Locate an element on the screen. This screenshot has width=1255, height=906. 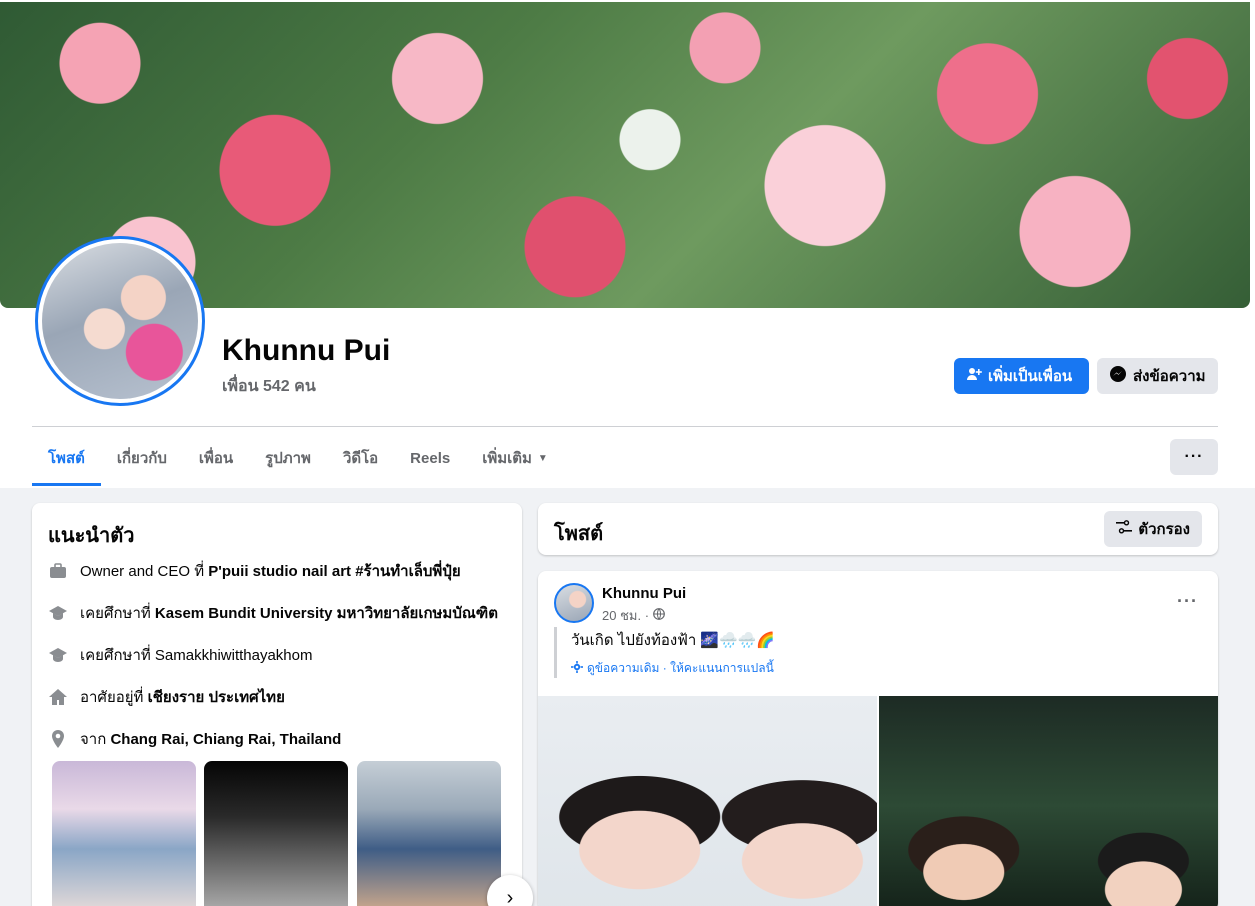
tab-label: เพื่อน is located at coordinates (216, 458).